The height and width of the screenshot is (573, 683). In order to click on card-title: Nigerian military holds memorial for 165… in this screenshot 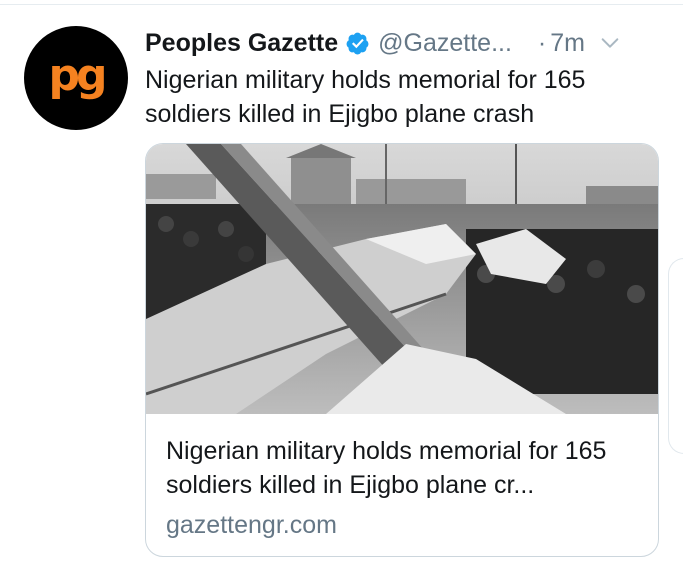, I will do `click(406, 468)`.